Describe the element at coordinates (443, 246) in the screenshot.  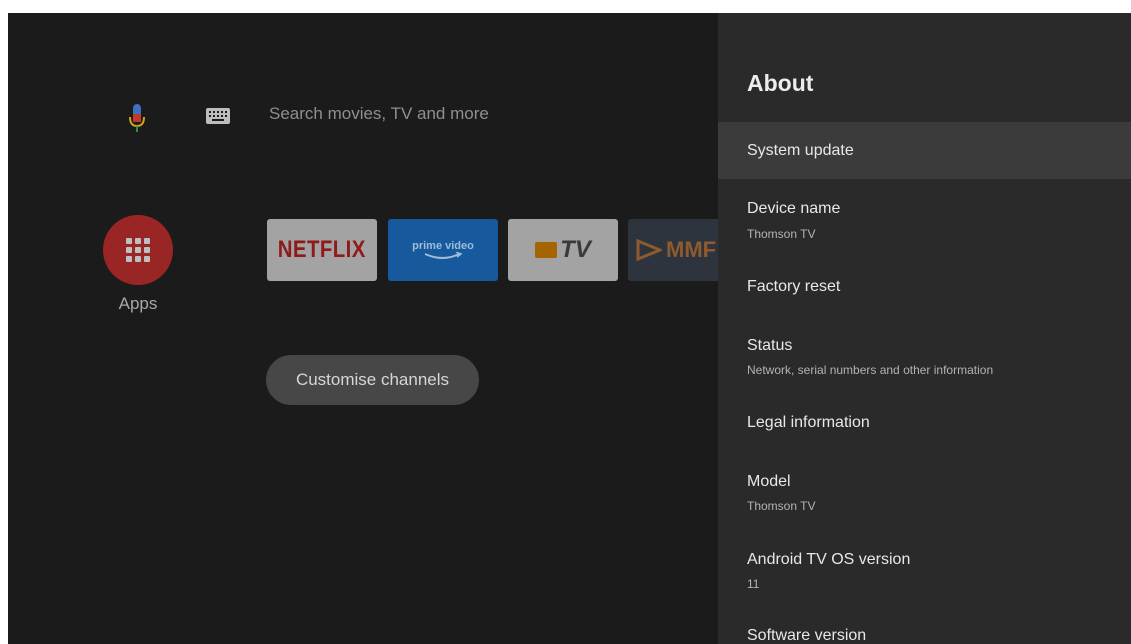
I see `prime-video-logo: prime video` at that location.